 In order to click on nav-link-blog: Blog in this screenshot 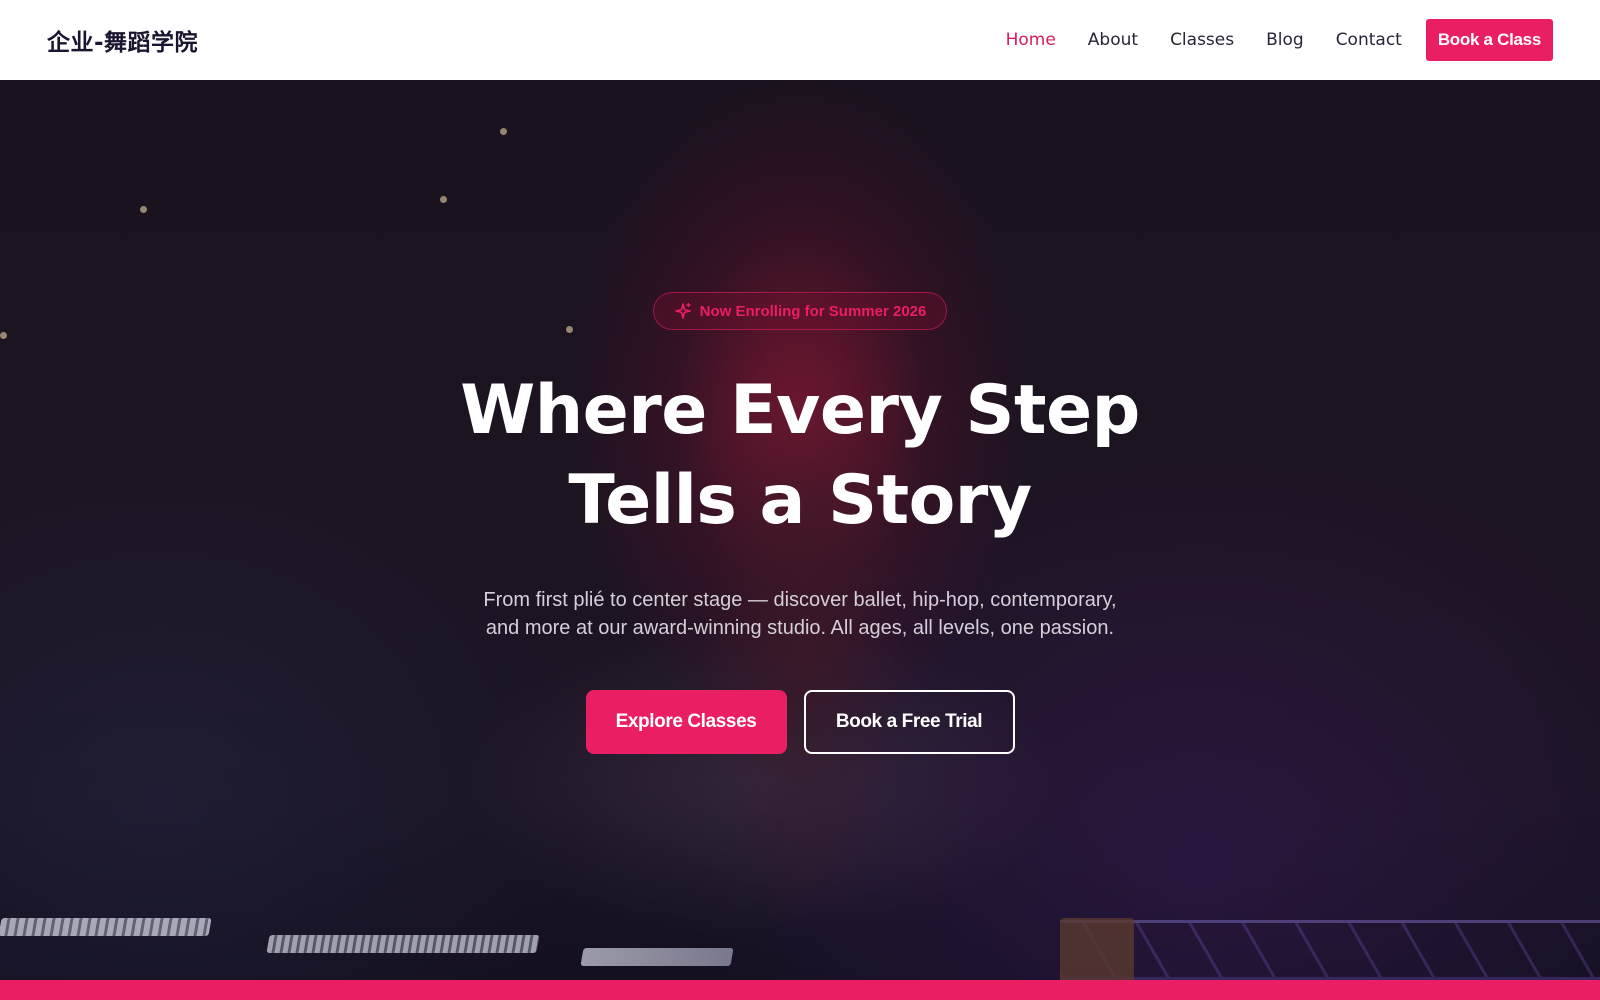, I will do `click(1285, 40)`.